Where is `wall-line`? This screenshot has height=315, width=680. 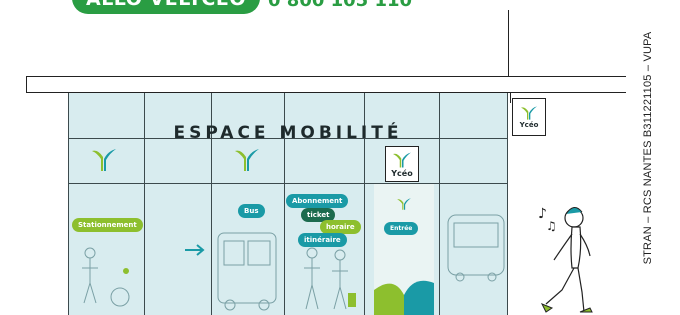 wall-line is located at coordinates (508, 43).